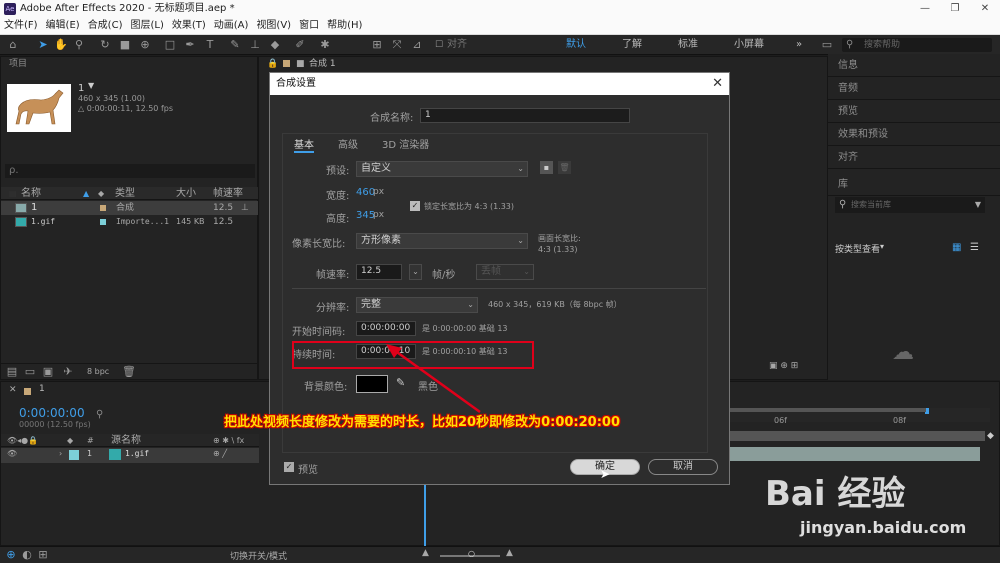 This screenshot has height=563, width=1000. I want to click on column-fps: 帧速率, so click(228, 193).